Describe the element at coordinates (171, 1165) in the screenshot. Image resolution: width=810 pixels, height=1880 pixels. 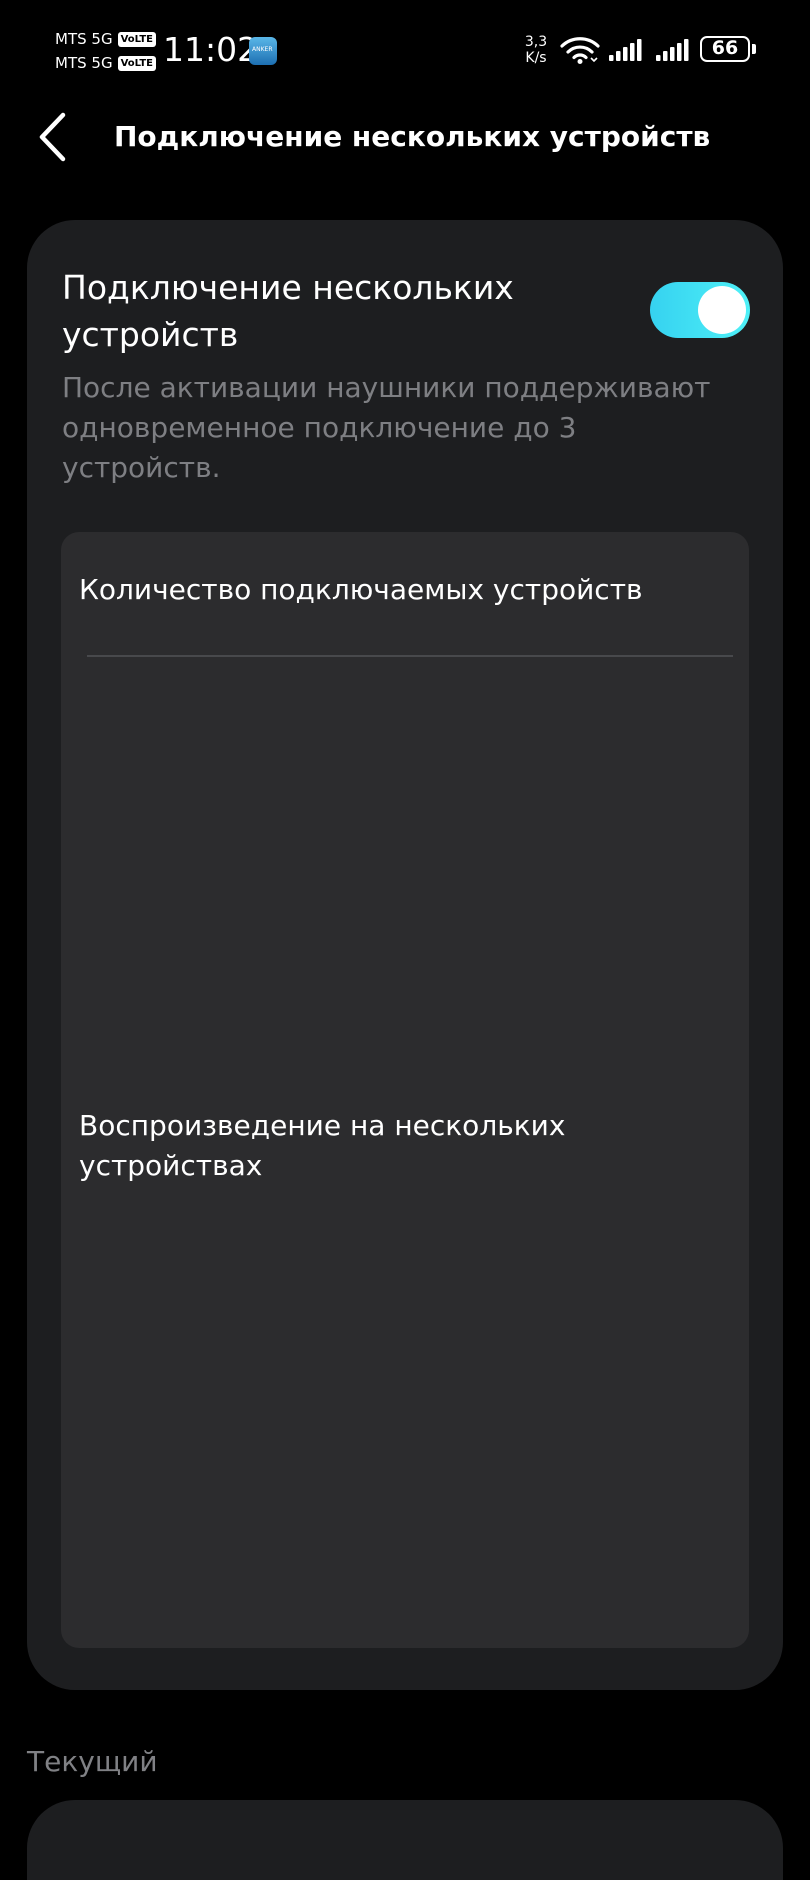
I see `option-label-line: устройствах` at that location.